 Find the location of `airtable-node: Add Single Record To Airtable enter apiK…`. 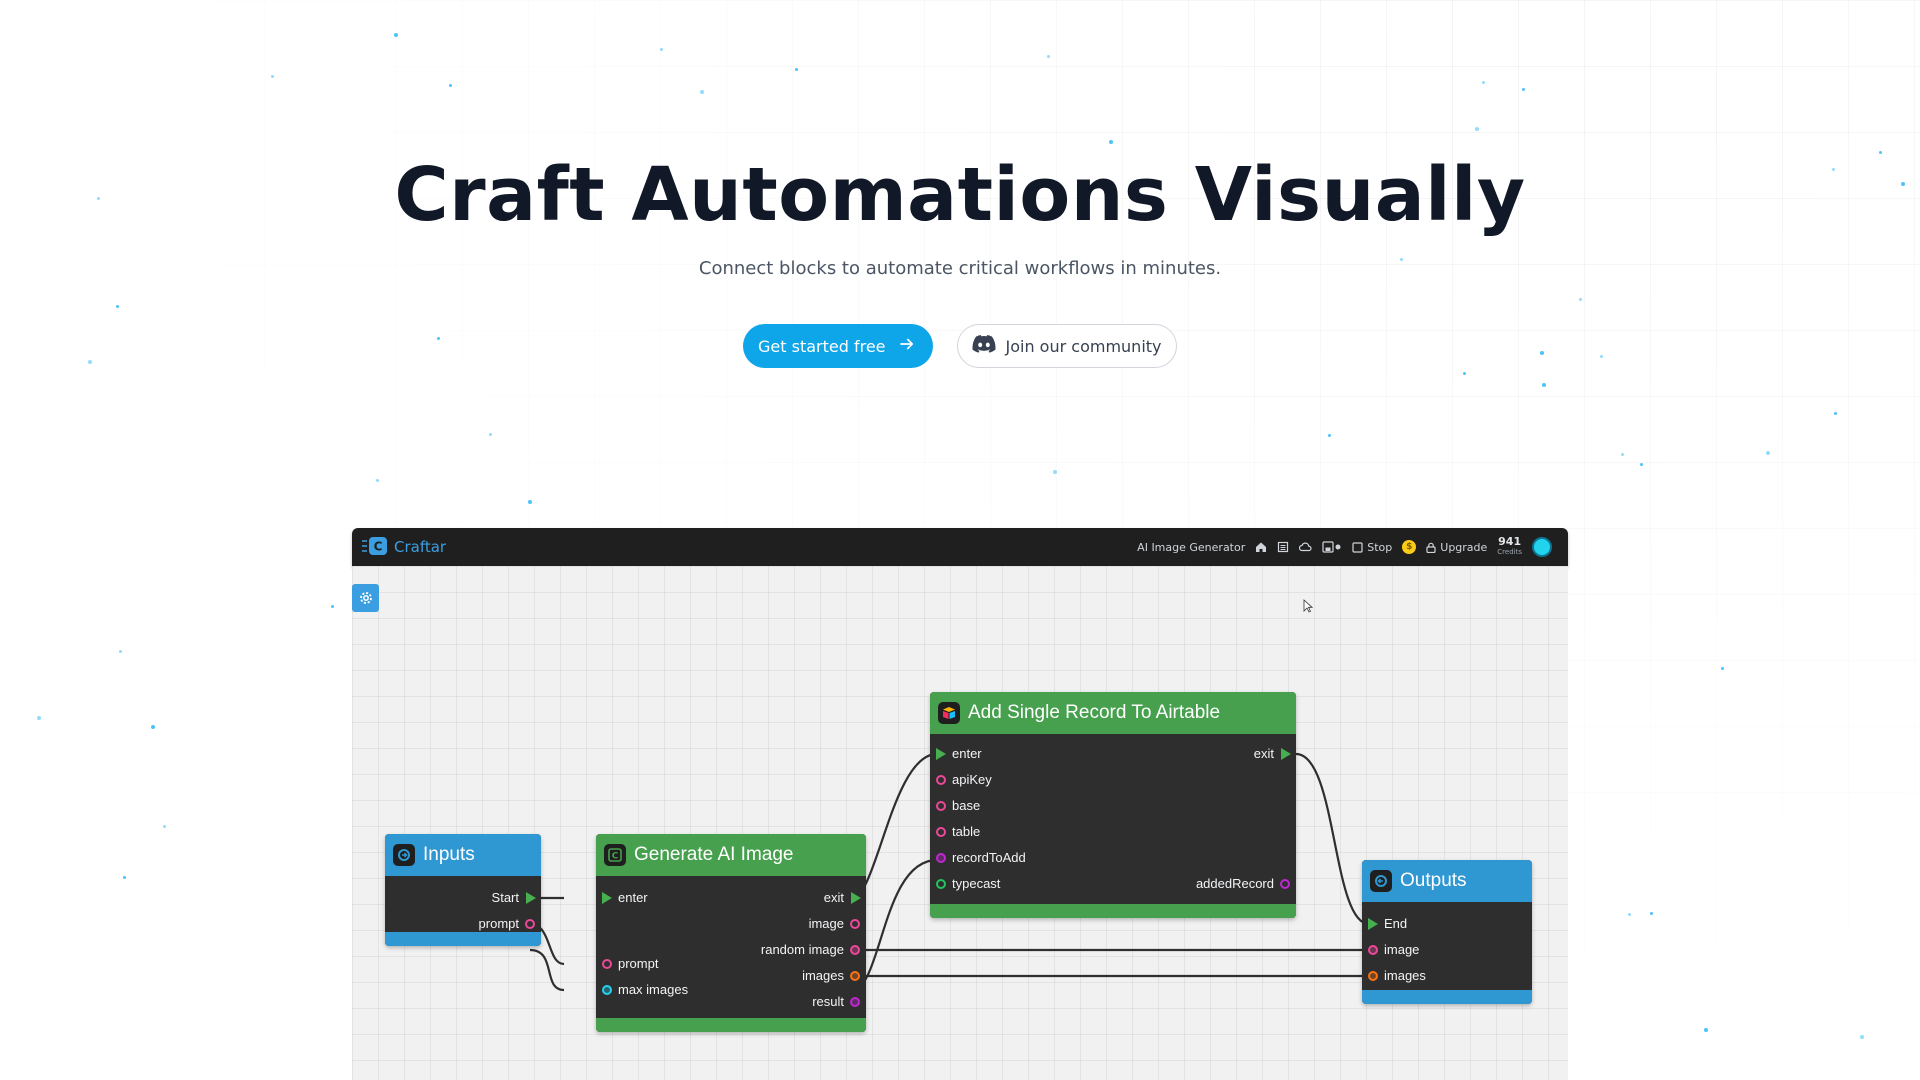

airtable-node: Add Single Record To Airtable enter apiK… is located at coordinates (1113, 805).